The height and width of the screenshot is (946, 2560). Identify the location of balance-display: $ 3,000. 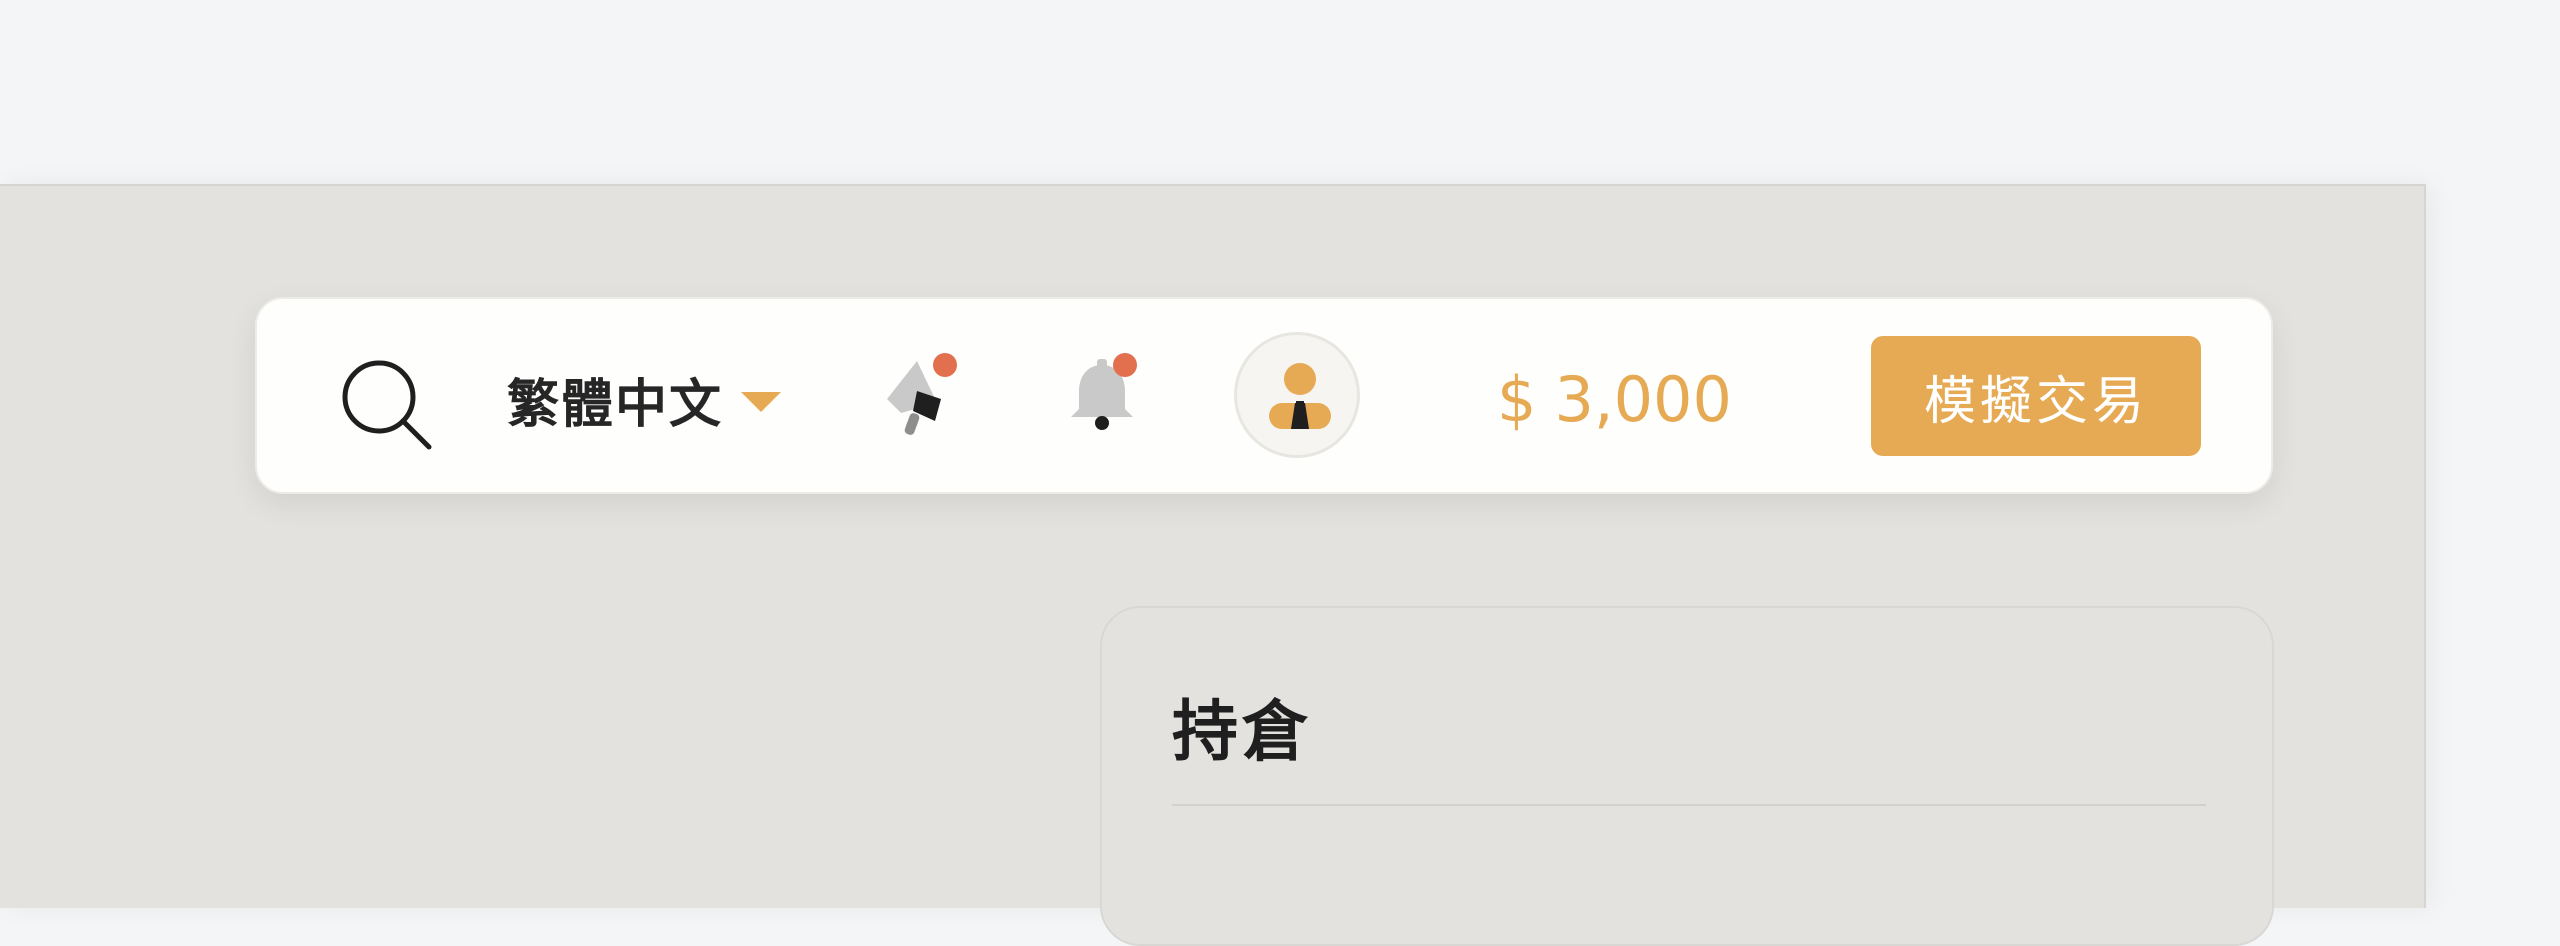
(1614, 399).